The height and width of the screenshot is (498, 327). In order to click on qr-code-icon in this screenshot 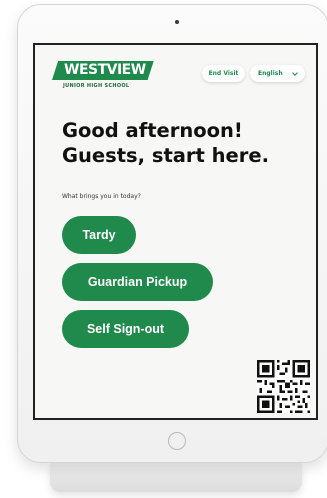, I will do `click(283, 386)`.